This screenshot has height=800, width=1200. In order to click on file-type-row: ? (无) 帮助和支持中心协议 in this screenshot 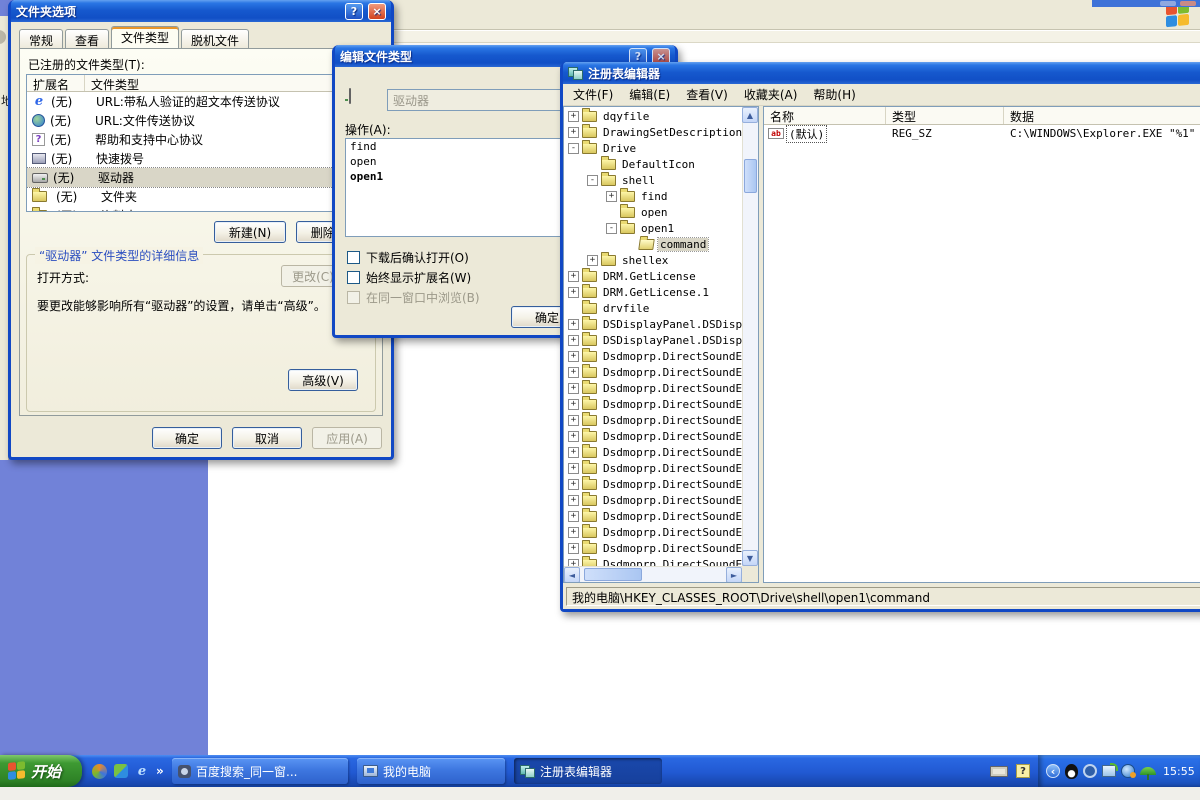, I will do `click(193, 139)`.